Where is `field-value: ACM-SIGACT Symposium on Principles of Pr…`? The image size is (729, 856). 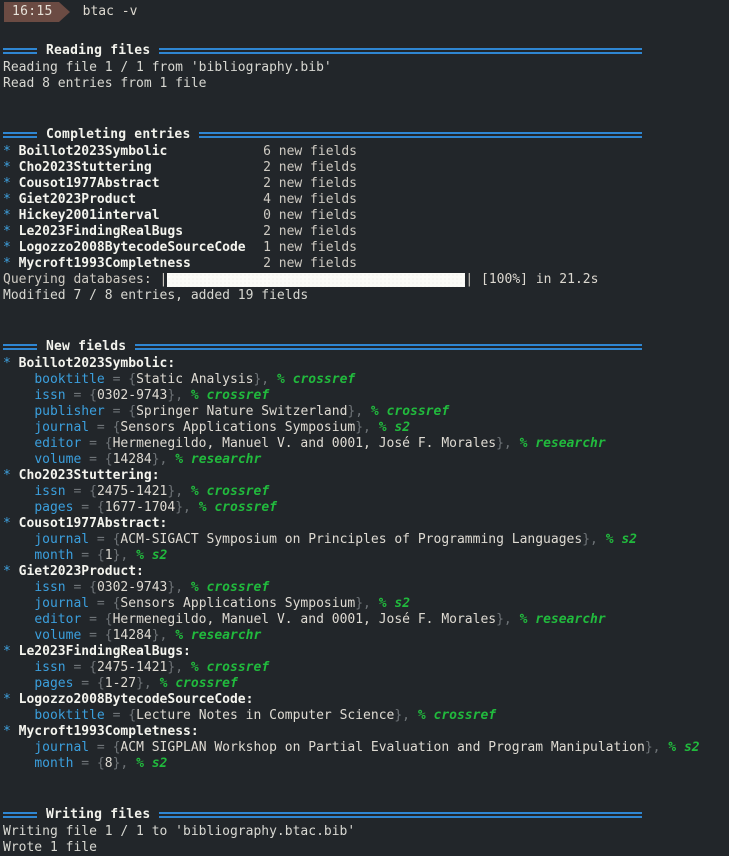
field-value: ACM-SIGACT Symposium on Principles of Pr… is located at coordinates (351, 539).